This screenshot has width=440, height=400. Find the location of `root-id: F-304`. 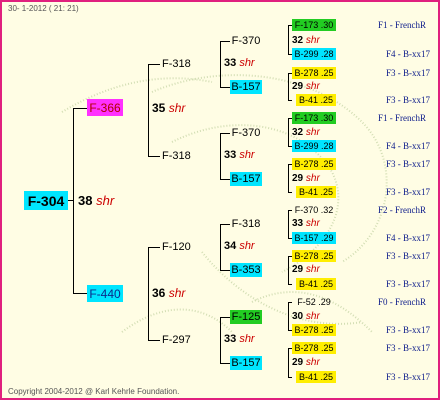

root-id: F-304 is located at coordinates (46, 200).